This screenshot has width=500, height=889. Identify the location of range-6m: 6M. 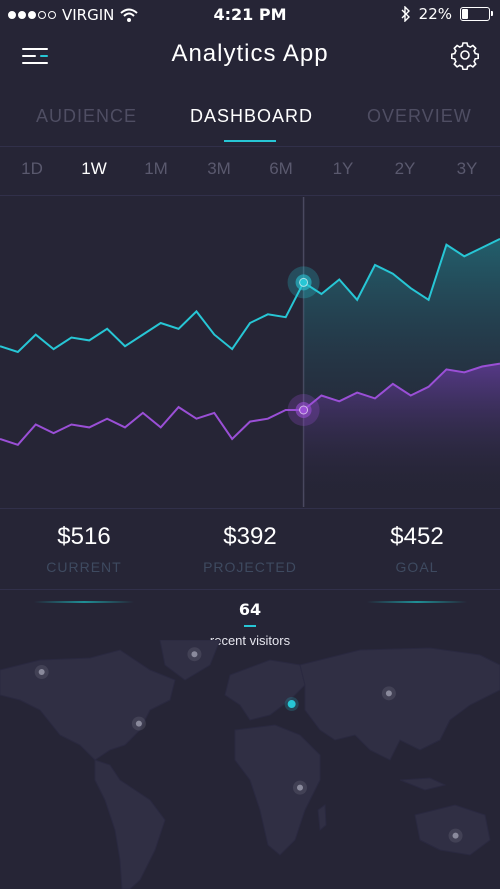
(281, 169).